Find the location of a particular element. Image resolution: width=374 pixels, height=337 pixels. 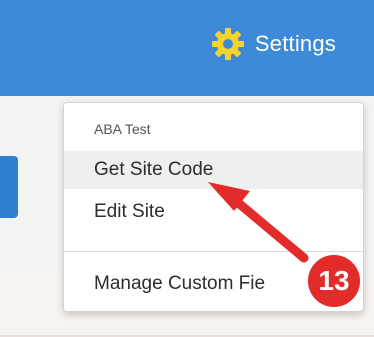

menu-item-get-site-code: Get Site Code is located at coordinates (213, 170).